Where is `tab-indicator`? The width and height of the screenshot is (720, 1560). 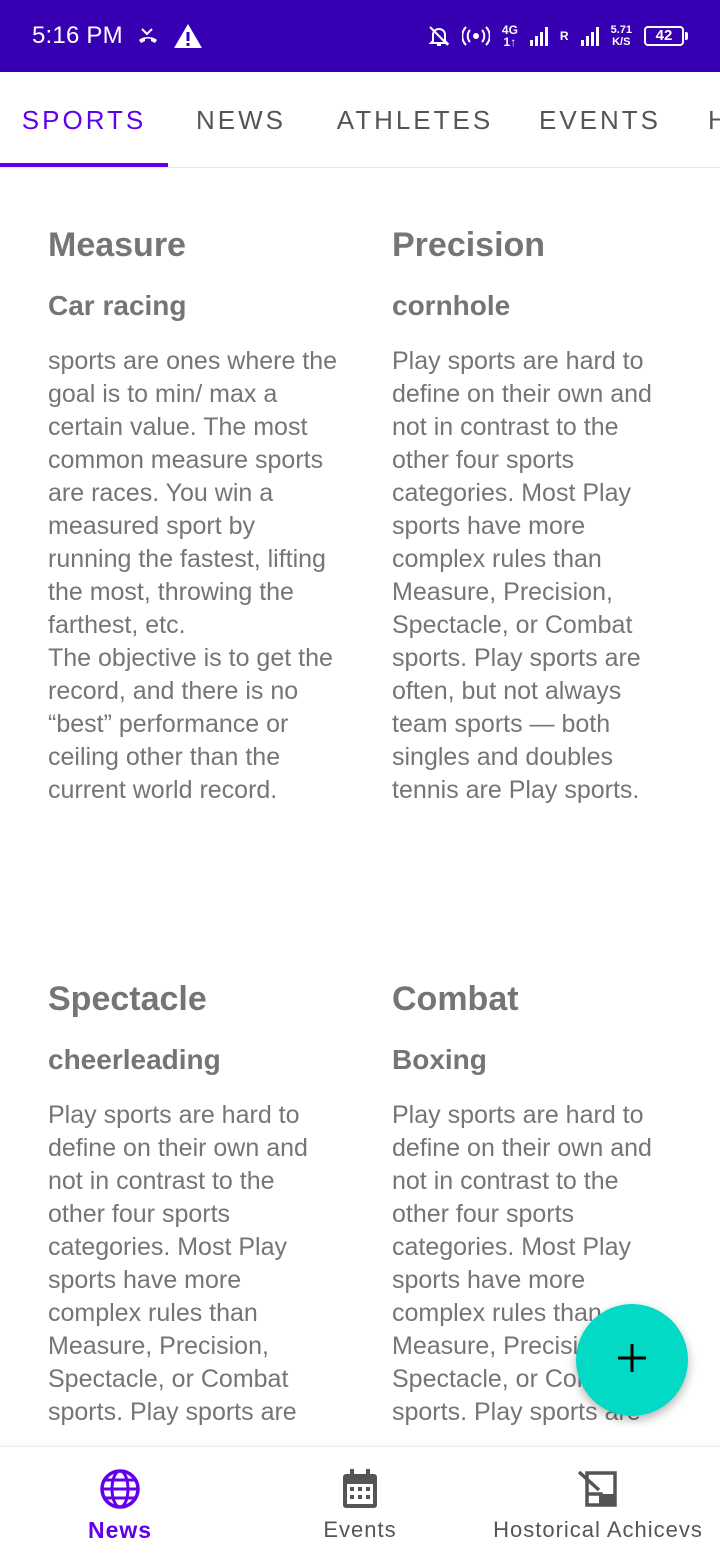 tab-indicator is located at coordinates (84, 165).